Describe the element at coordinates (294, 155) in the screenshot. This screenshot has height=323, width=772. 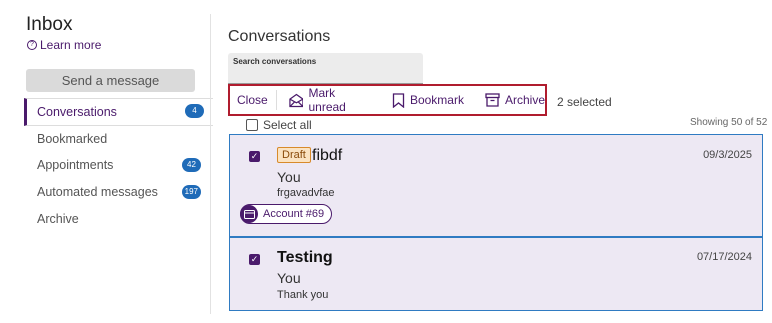
I see `draft-badge: Draft` at that location.